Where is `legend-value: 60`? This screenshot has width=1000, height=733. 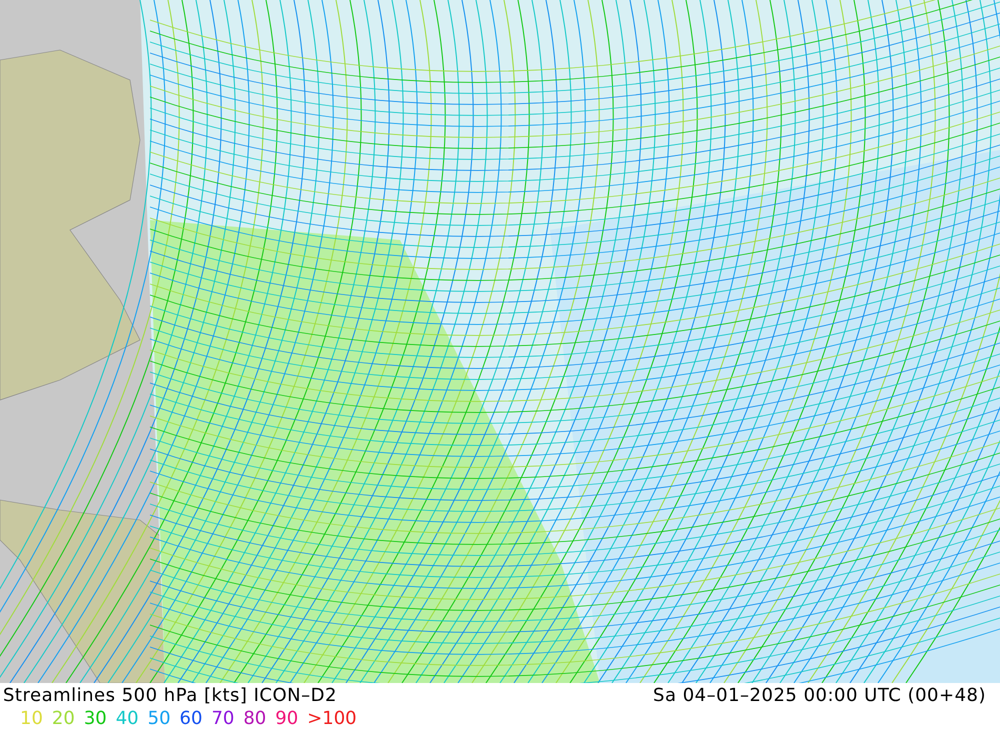
legend-value: 60 is located at coordinates (191, 718).